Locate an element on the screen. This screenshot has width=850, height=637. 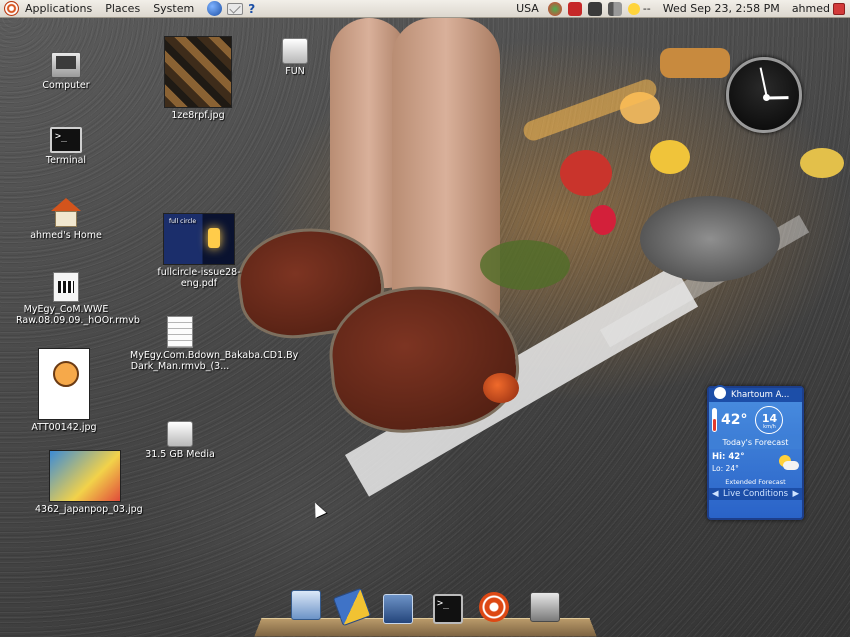
keyboard-layout-indicator: USA is located at coordinates (527, 8).